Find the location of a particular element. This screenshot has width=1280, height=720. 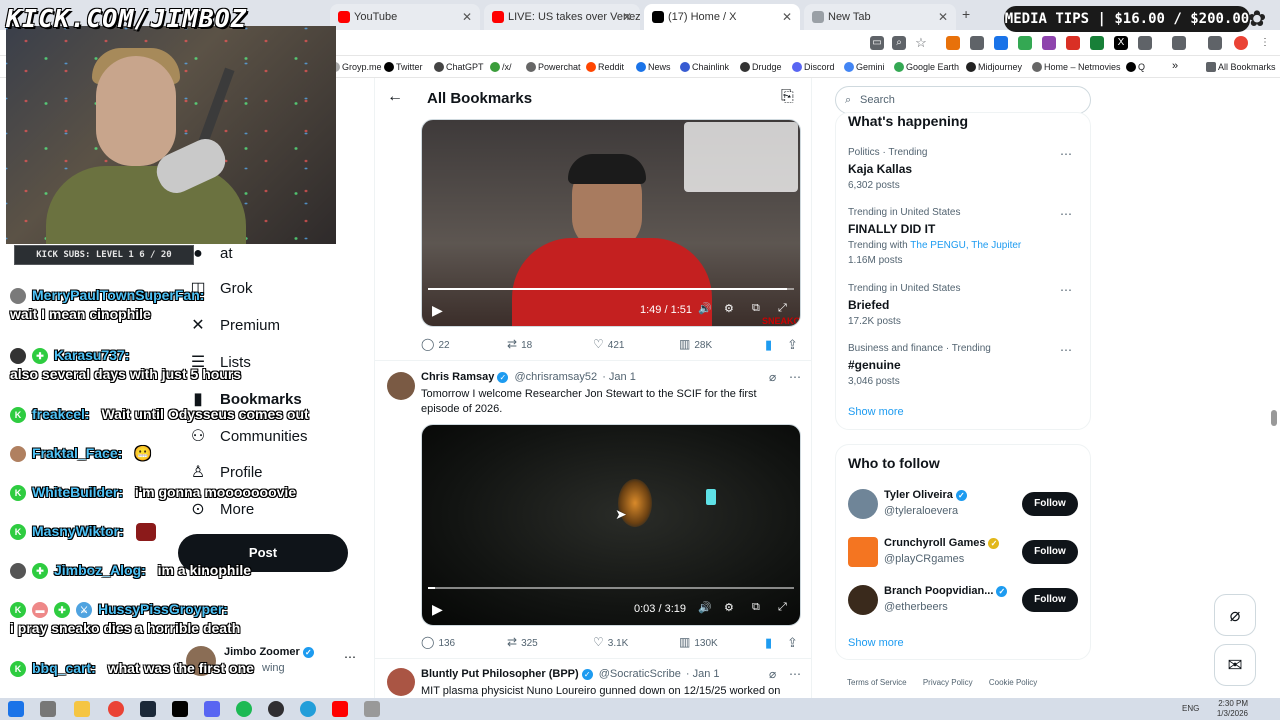

reply-button: ◯ 22 is located at coordinates (435, 344).